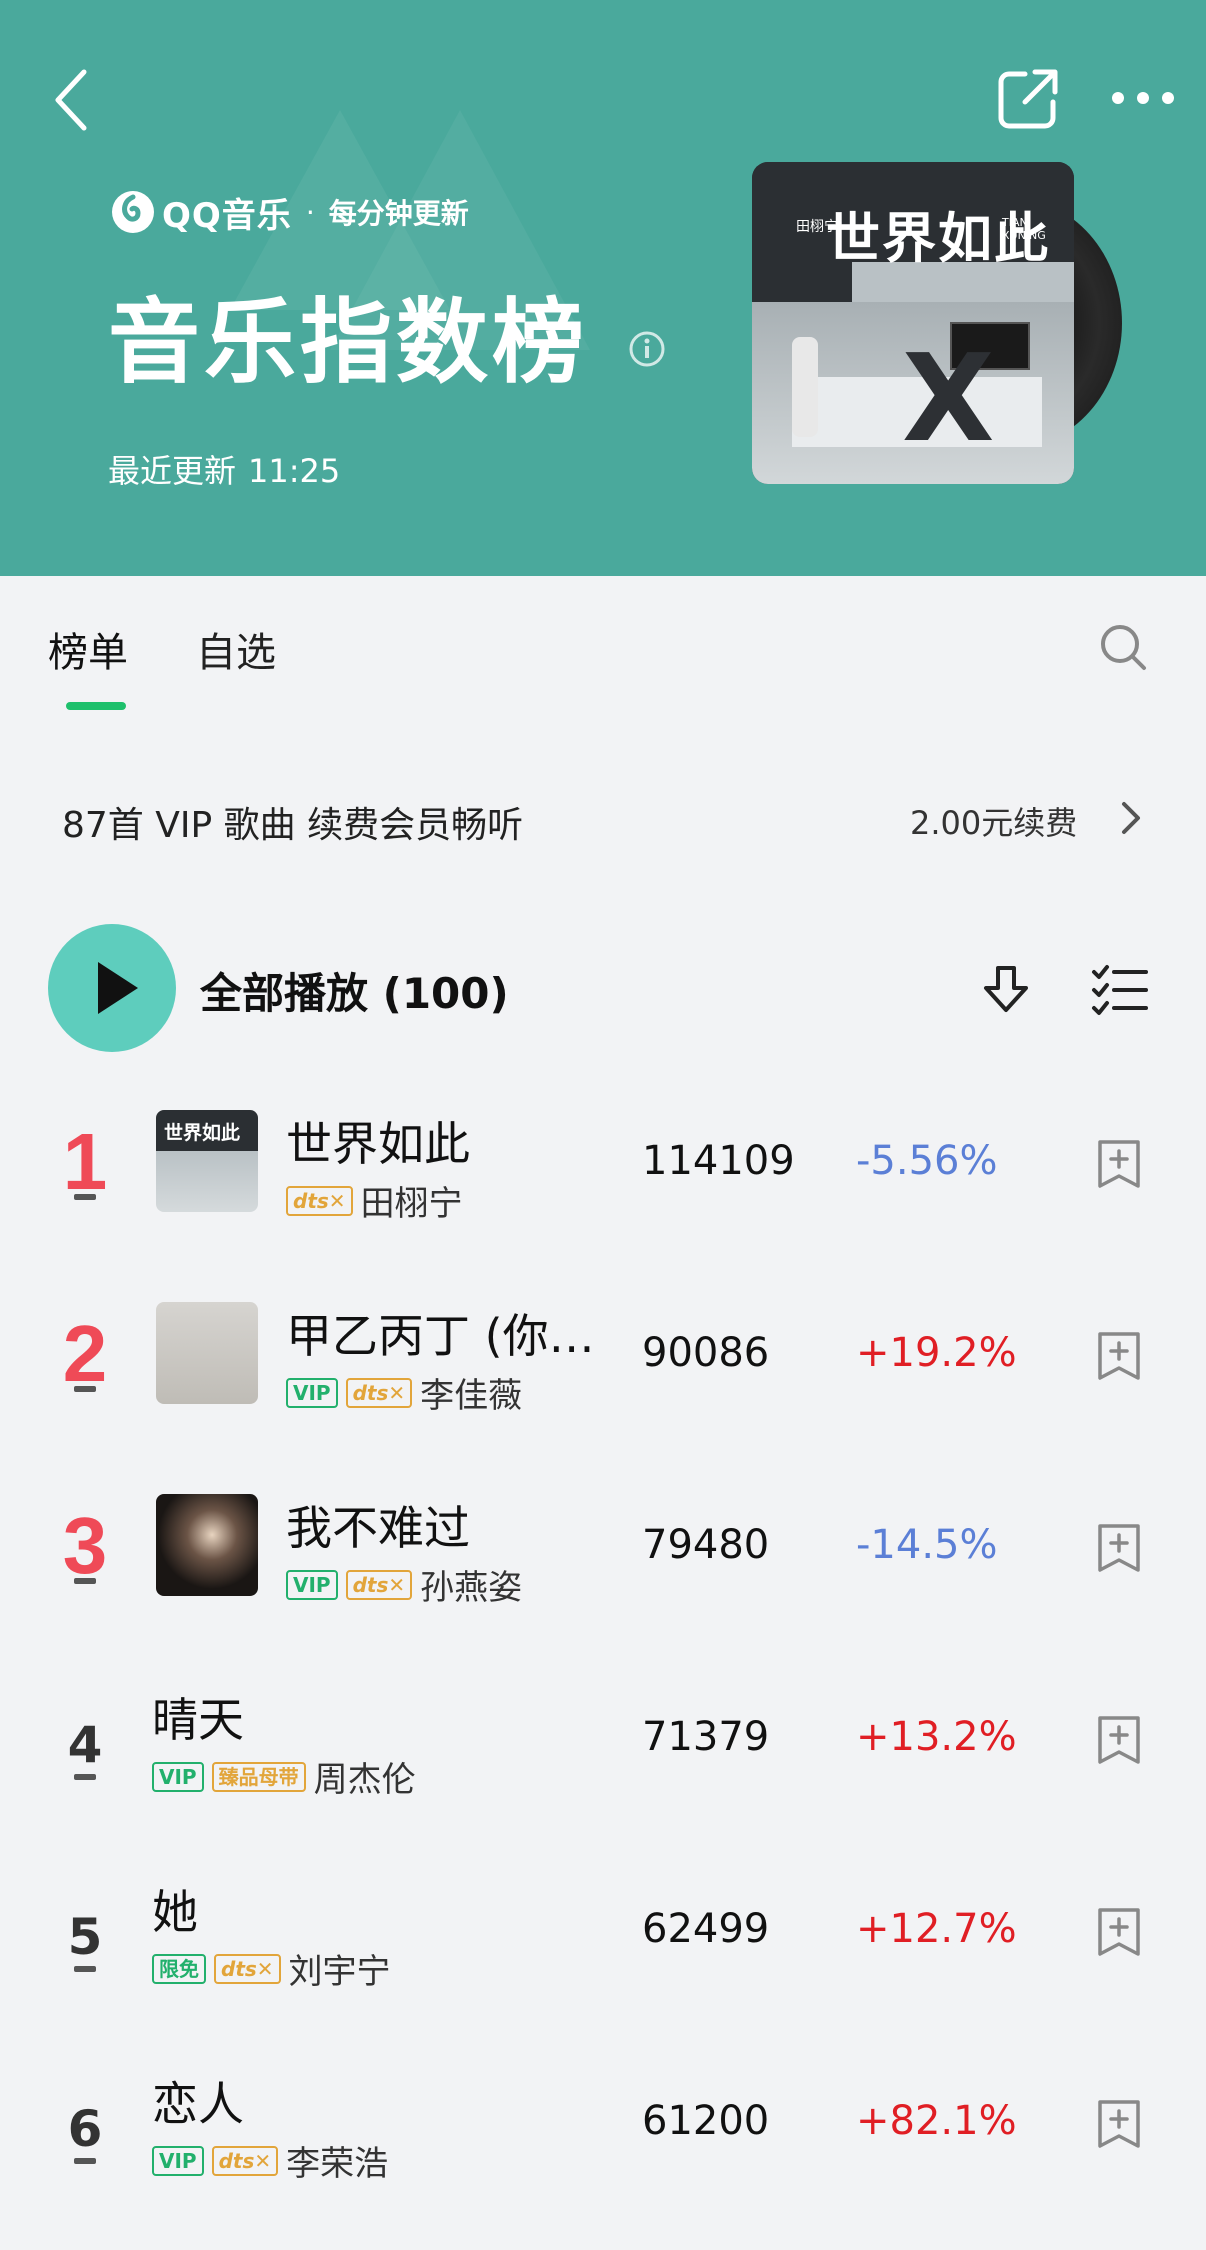 The height and width of the screenshot is (2250, 1206). Describe the element at coordinates (348, 342) in the screenshot. I see `chart-title: 音乐指数榜` at that location.